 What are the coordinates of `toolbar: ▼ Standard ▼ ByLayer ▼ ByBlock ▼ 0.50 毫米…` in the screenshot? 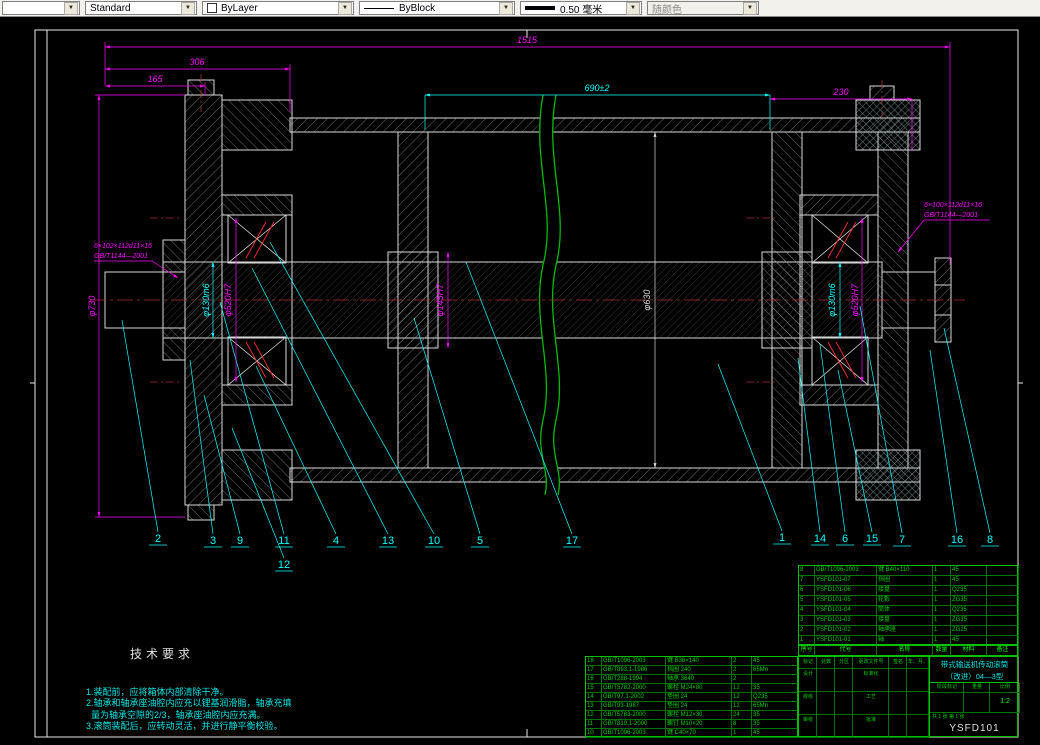 It's located at (520, 8).